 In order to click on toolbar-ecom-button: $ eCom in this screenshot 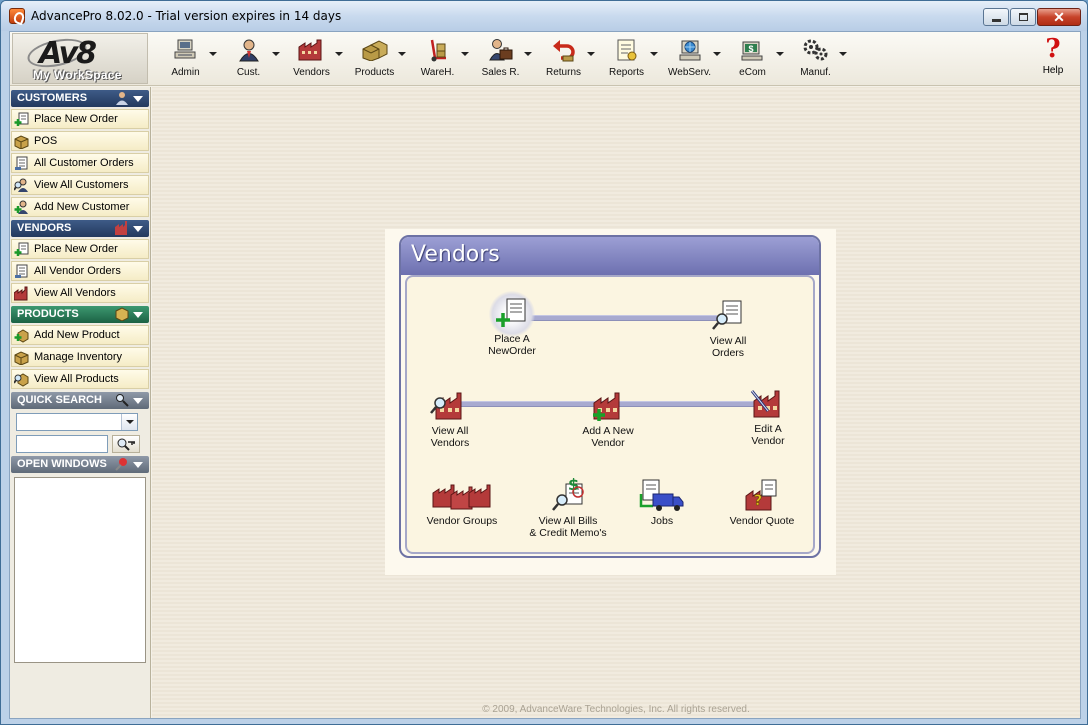, I will do `click(752, 59)`.